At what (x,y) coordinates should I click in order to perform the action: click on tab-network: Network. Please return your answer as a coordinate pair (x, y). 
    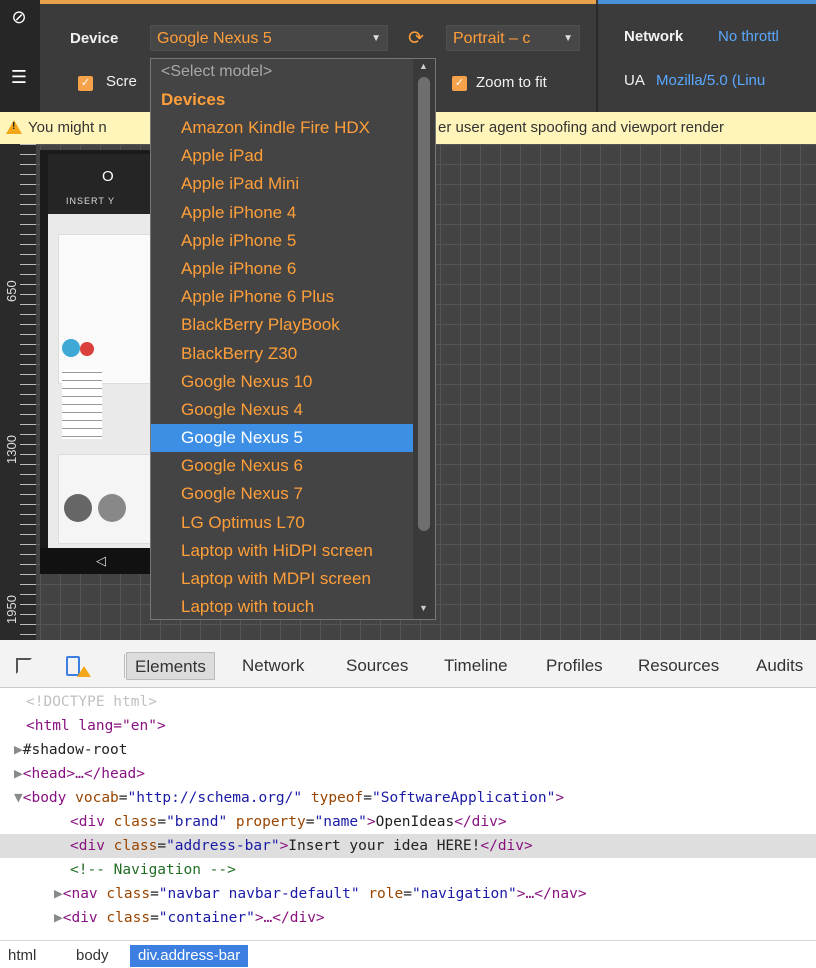
    Looking at the image, I should click on (273, 666).